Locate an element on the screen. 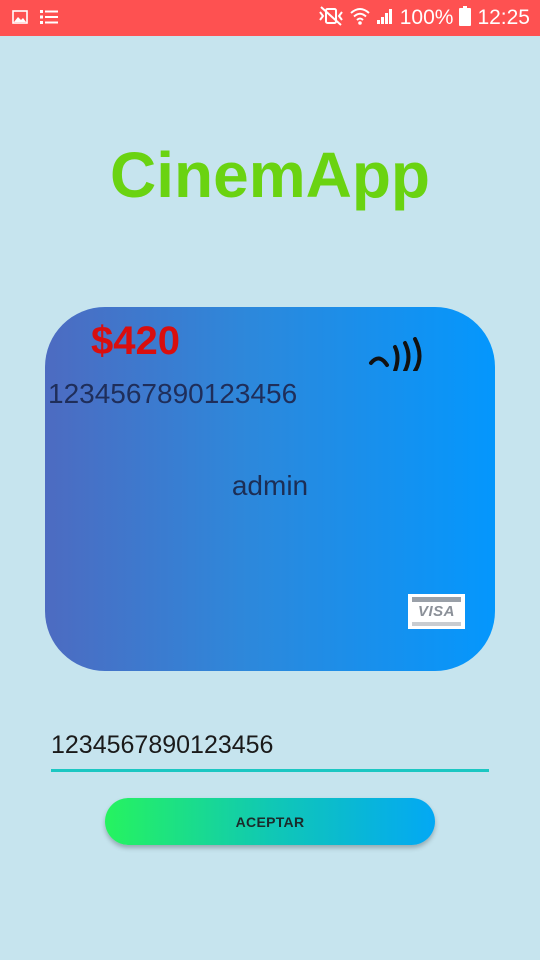 This screenshot has height=960, width=540. list-notification-icon is located at coordinates (49, 19).